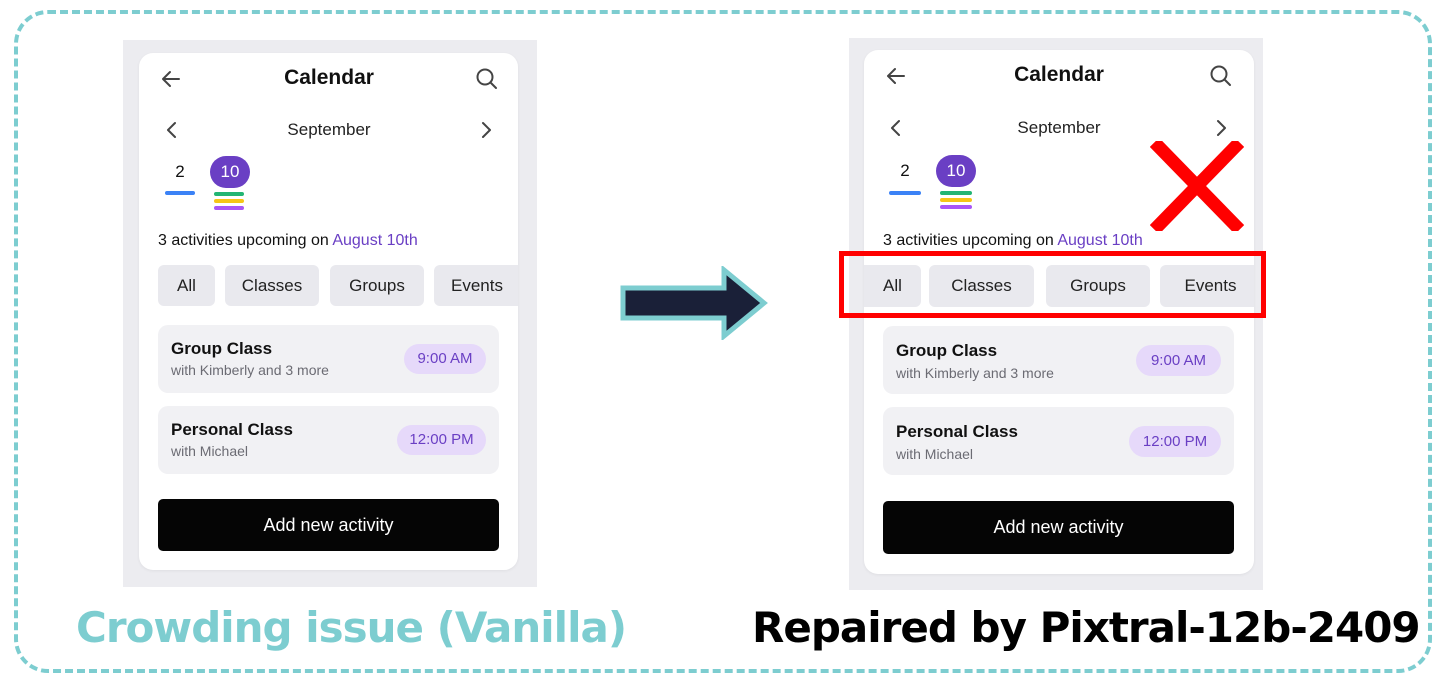  What do you see at coordinates (694, 303) in the screenshot?
I see `right-arrow-icon` at bounding box center [694, 303].